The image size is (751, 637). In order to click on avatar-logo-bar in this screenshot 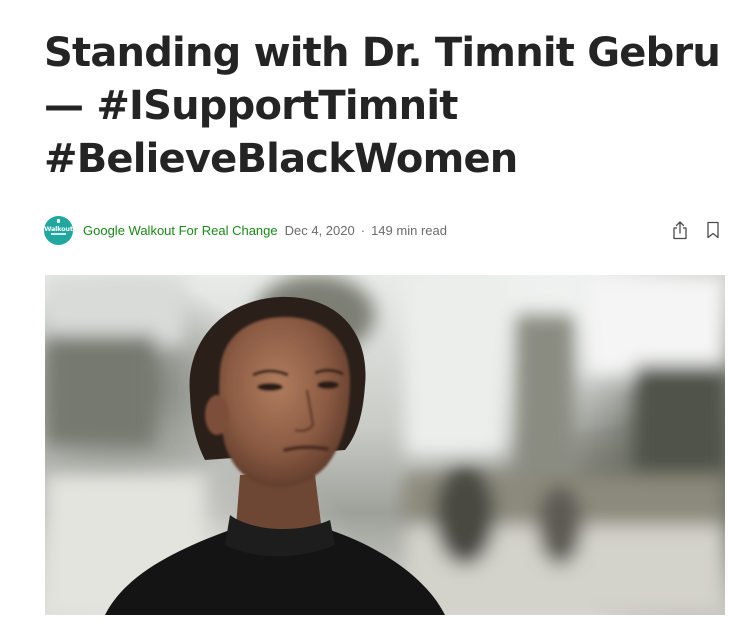, I will do `click(58, 233)`.